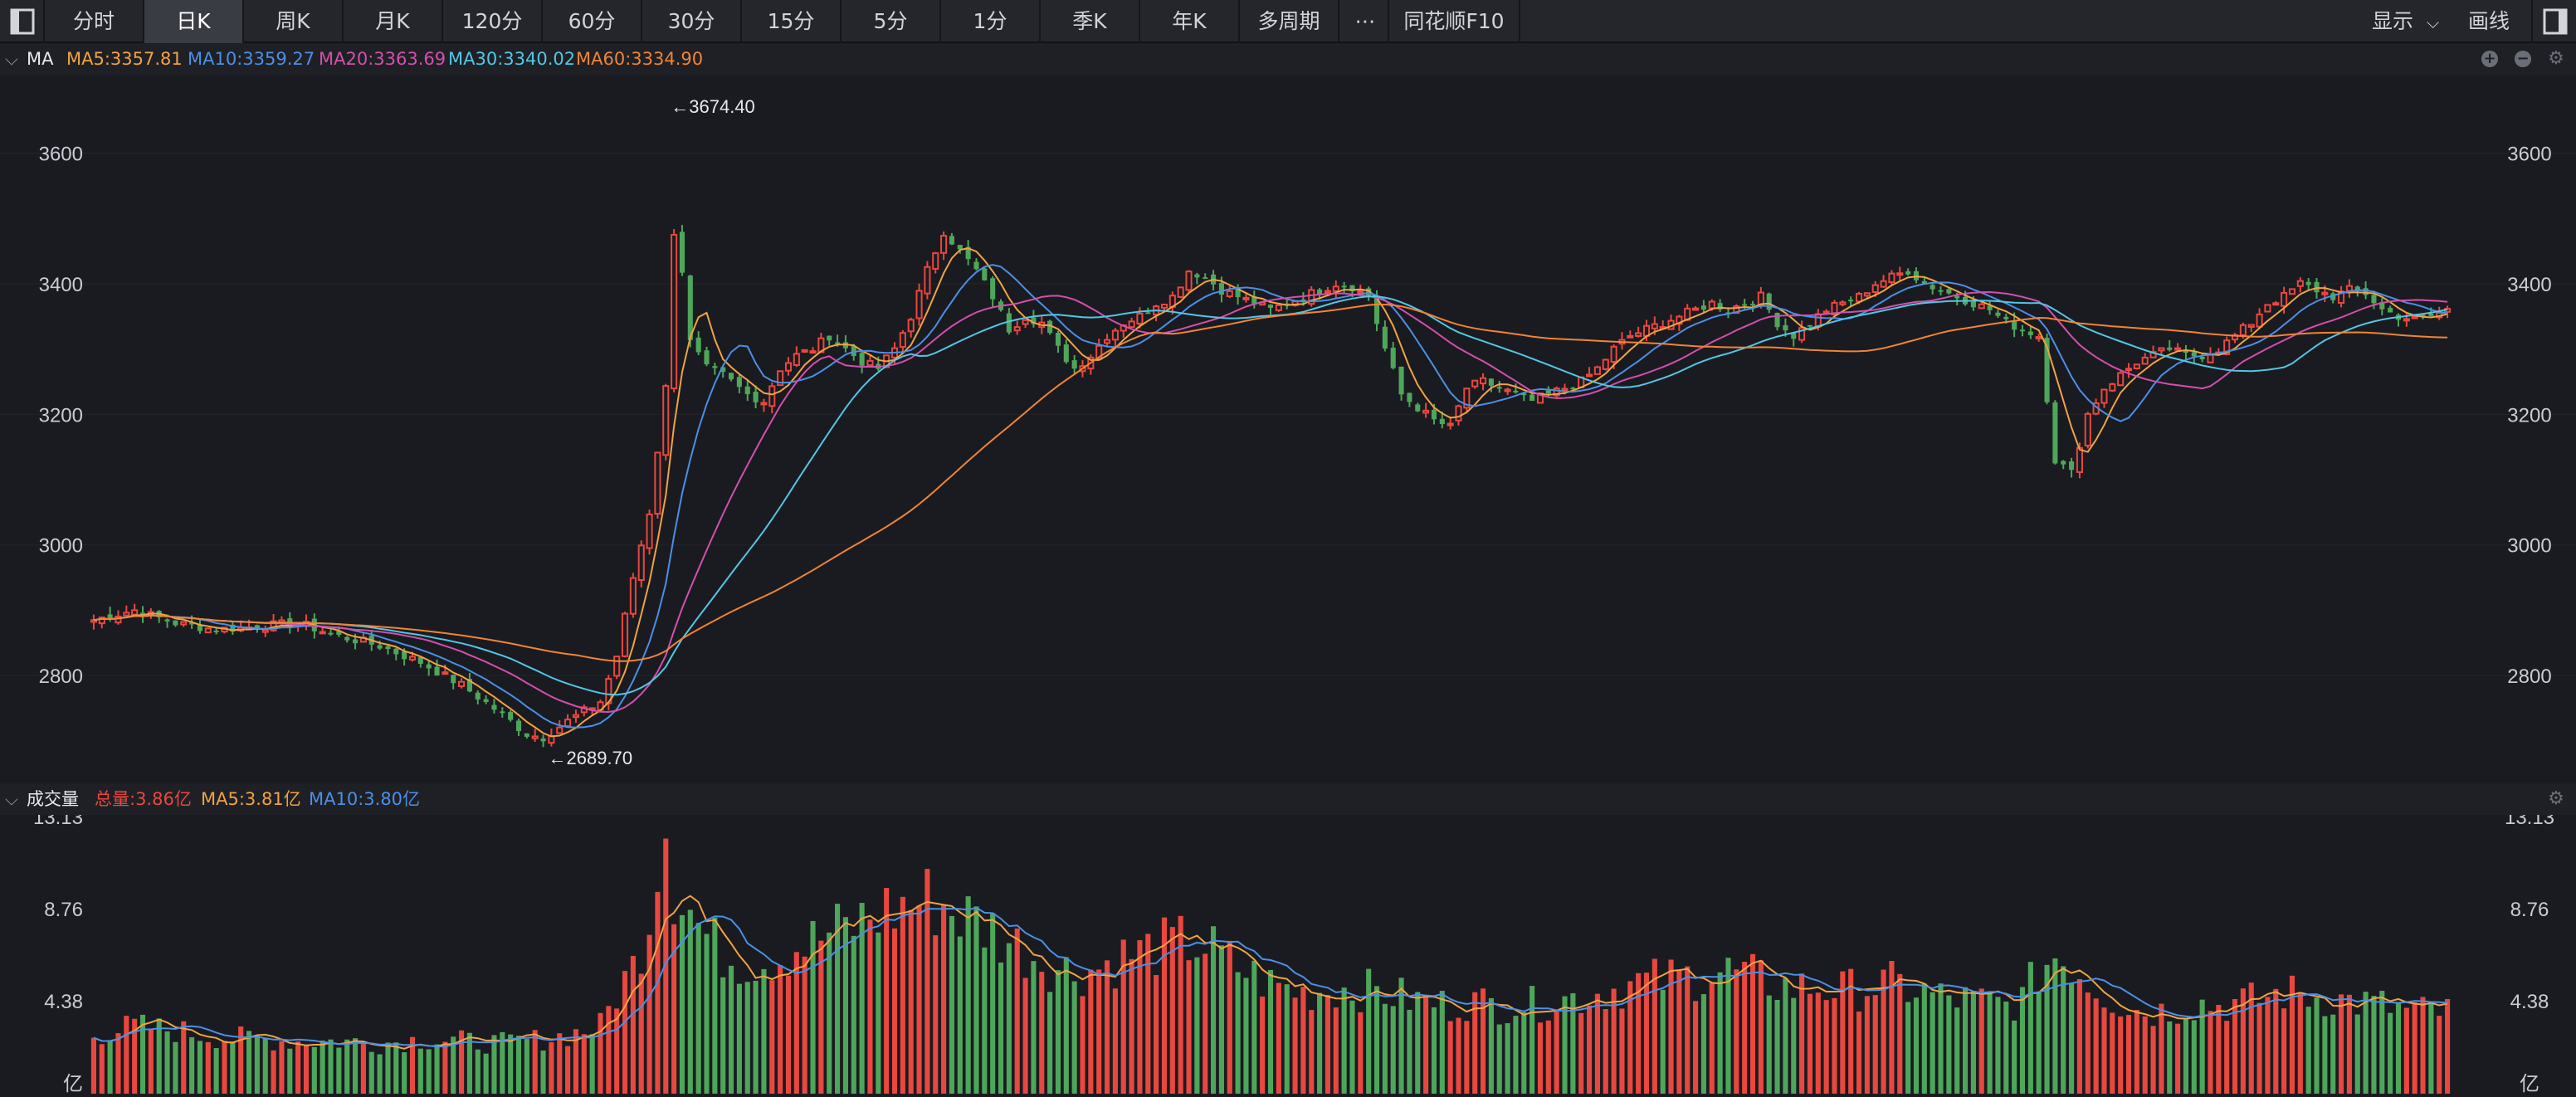 The height and width of the screenshot is (1097, 2576). Describe the element at coordinates (1288, 799) in the screenshot. I see `volume-panel-header: ⌵ 成交量 总量:3.86亿 MA5:3.81亿 MA10:3.80亿 ⚙` at that location.